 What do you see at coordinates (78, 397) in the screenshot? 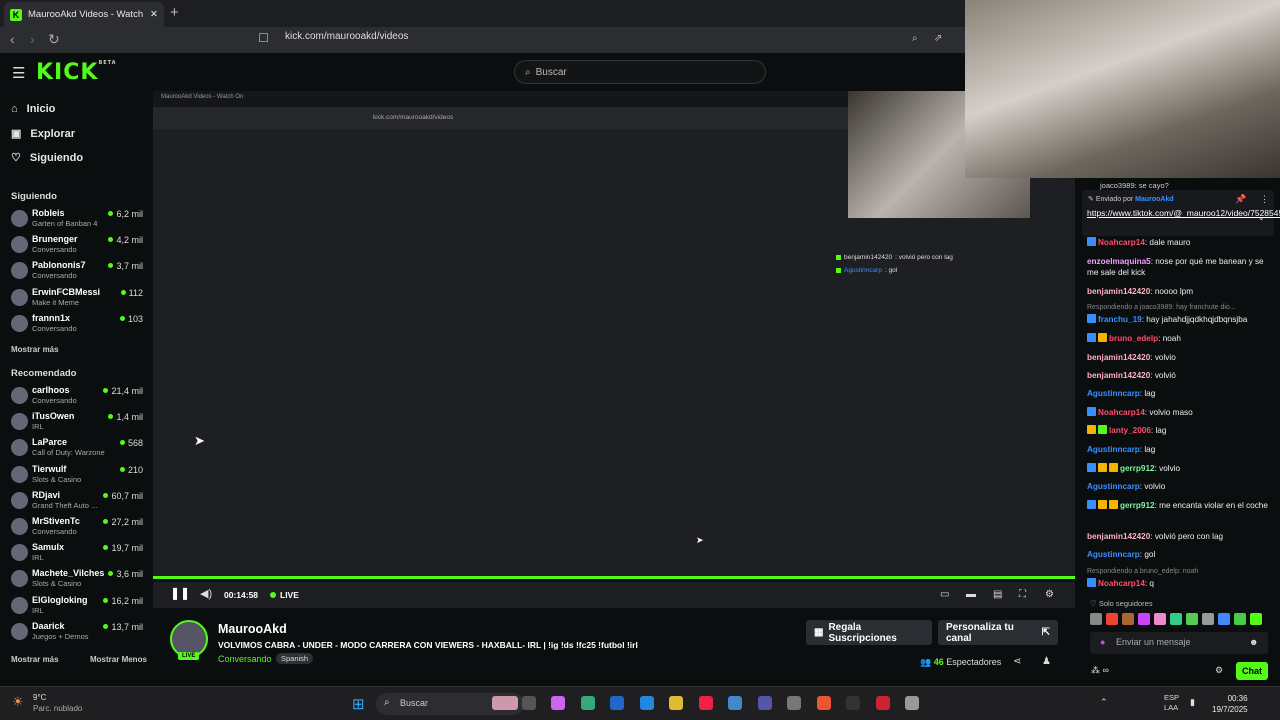
I see `sidebar-channel: carlhoos Conversando 21,4 mil` at bounding box center [78, 397].